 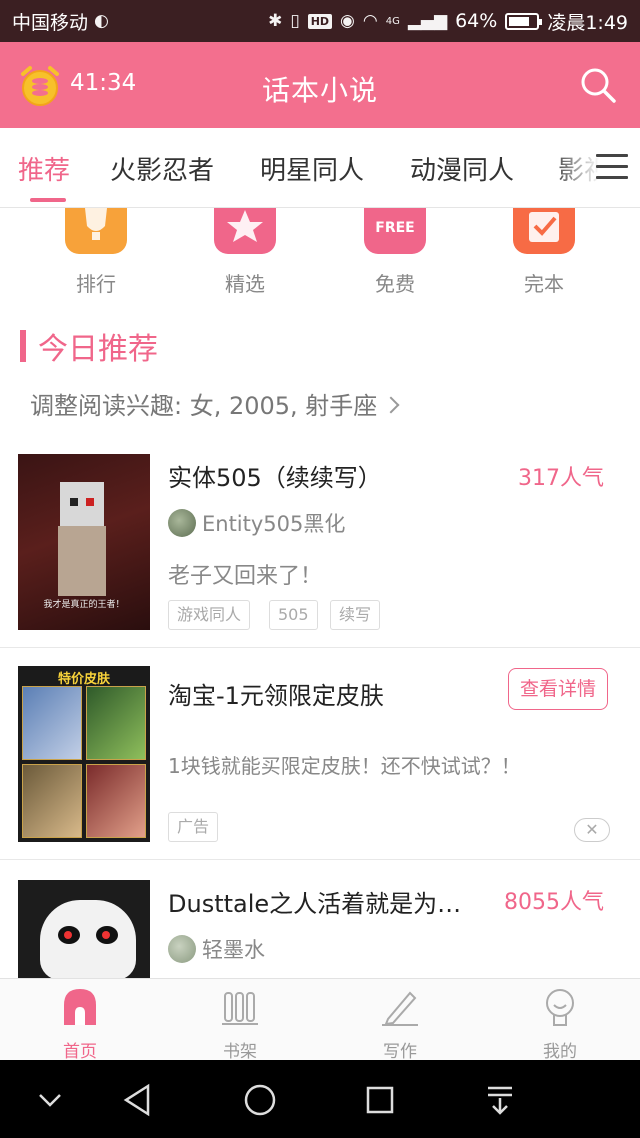 I want to click on tag: 505, so click(x=293, y=615).